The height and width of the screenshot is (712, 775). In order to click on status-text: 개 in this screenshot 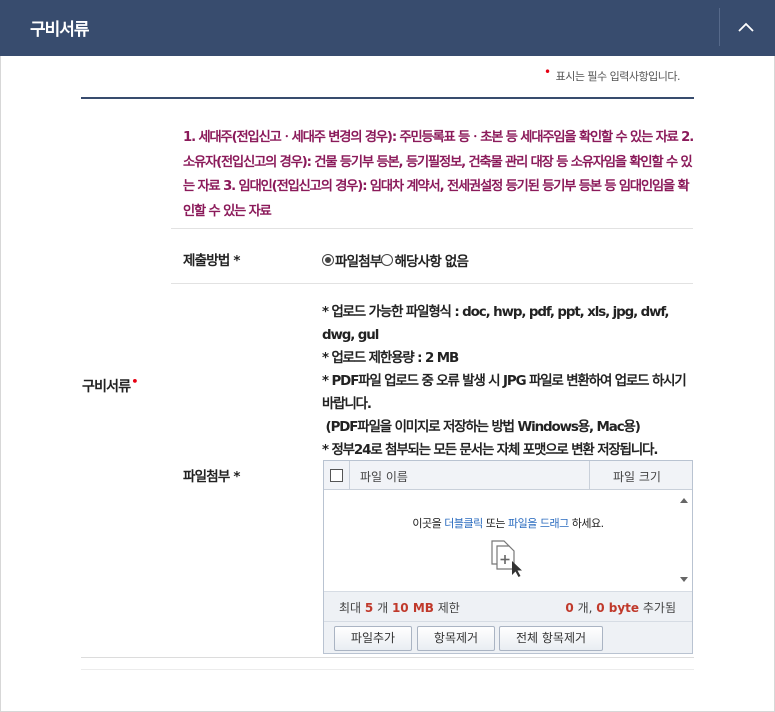, I will do `click(382, 608)`.